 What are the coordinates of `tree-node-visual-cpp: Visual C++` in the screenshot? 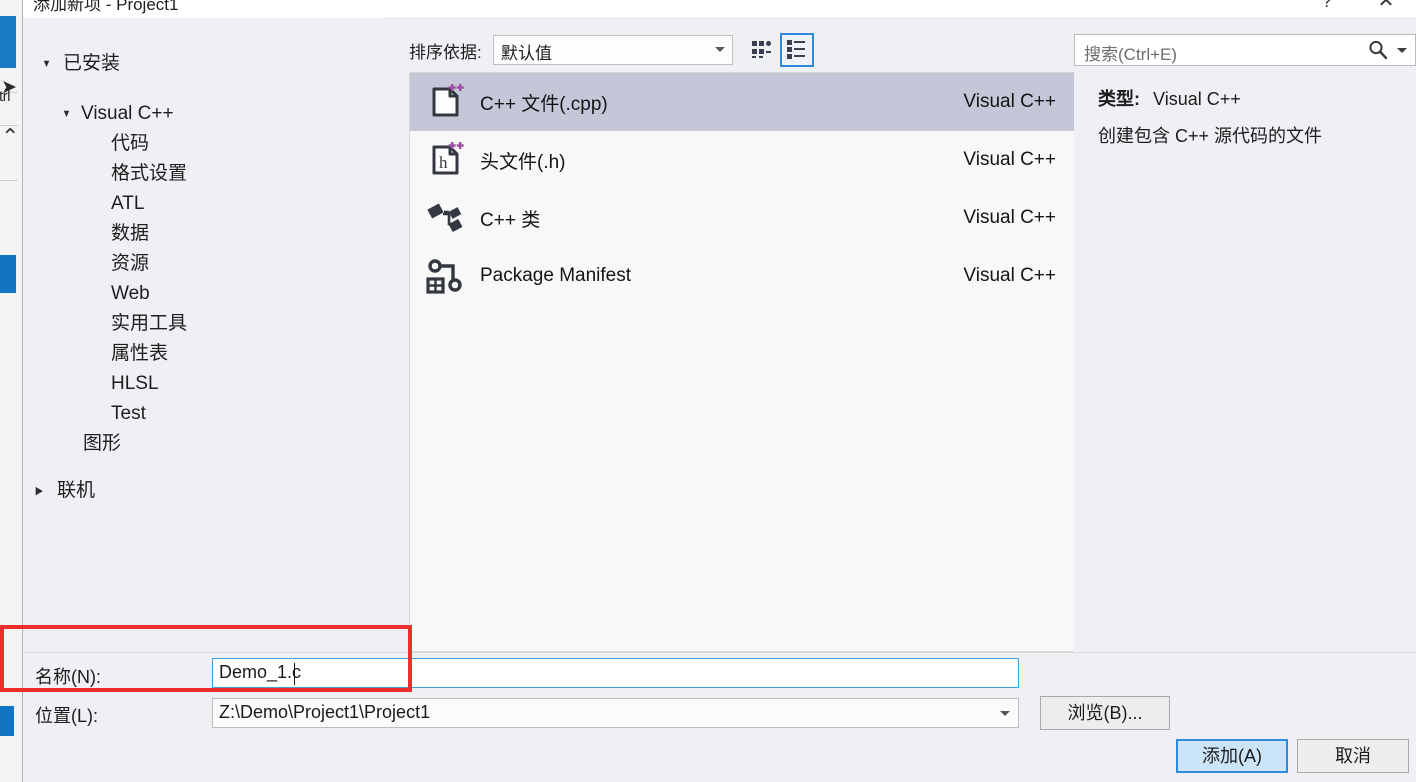 It's located at (117, 114).